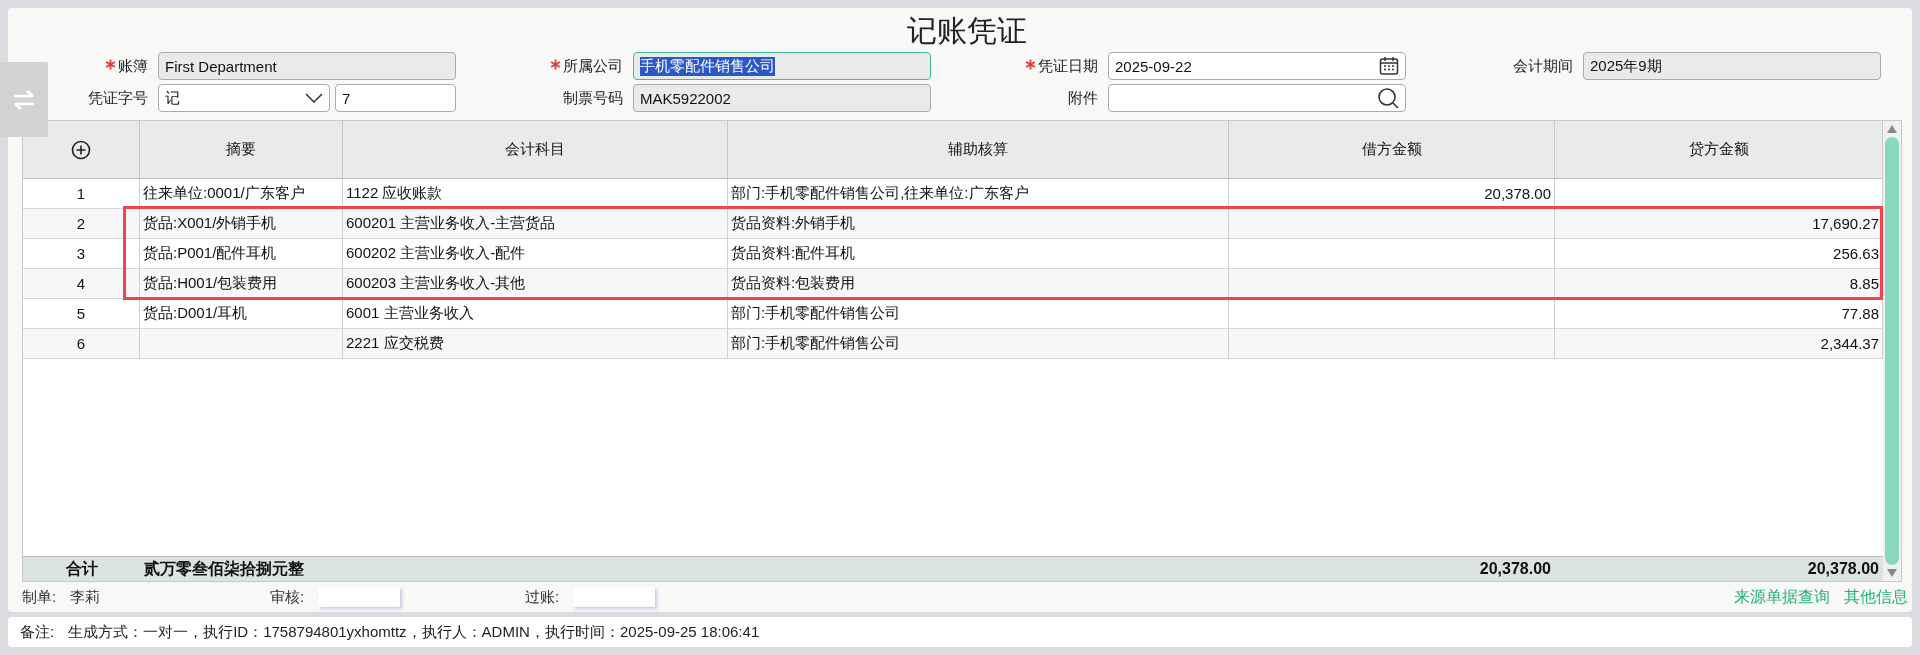  What do you see at coordinates (244, 98) in the screenshot?
I see `select-field: 记` at bounding box center [244, 98].